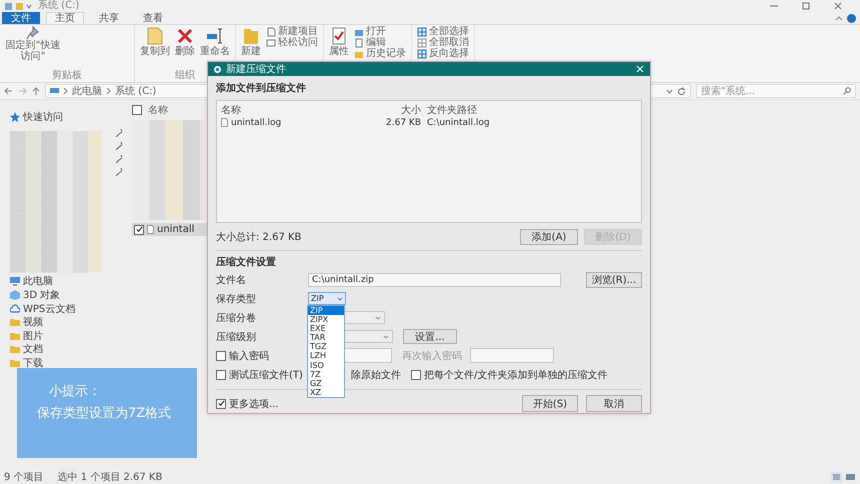 The height and width of the screenshot is (484, 860). I want to click on dropdown-icon, so click(669, 91).